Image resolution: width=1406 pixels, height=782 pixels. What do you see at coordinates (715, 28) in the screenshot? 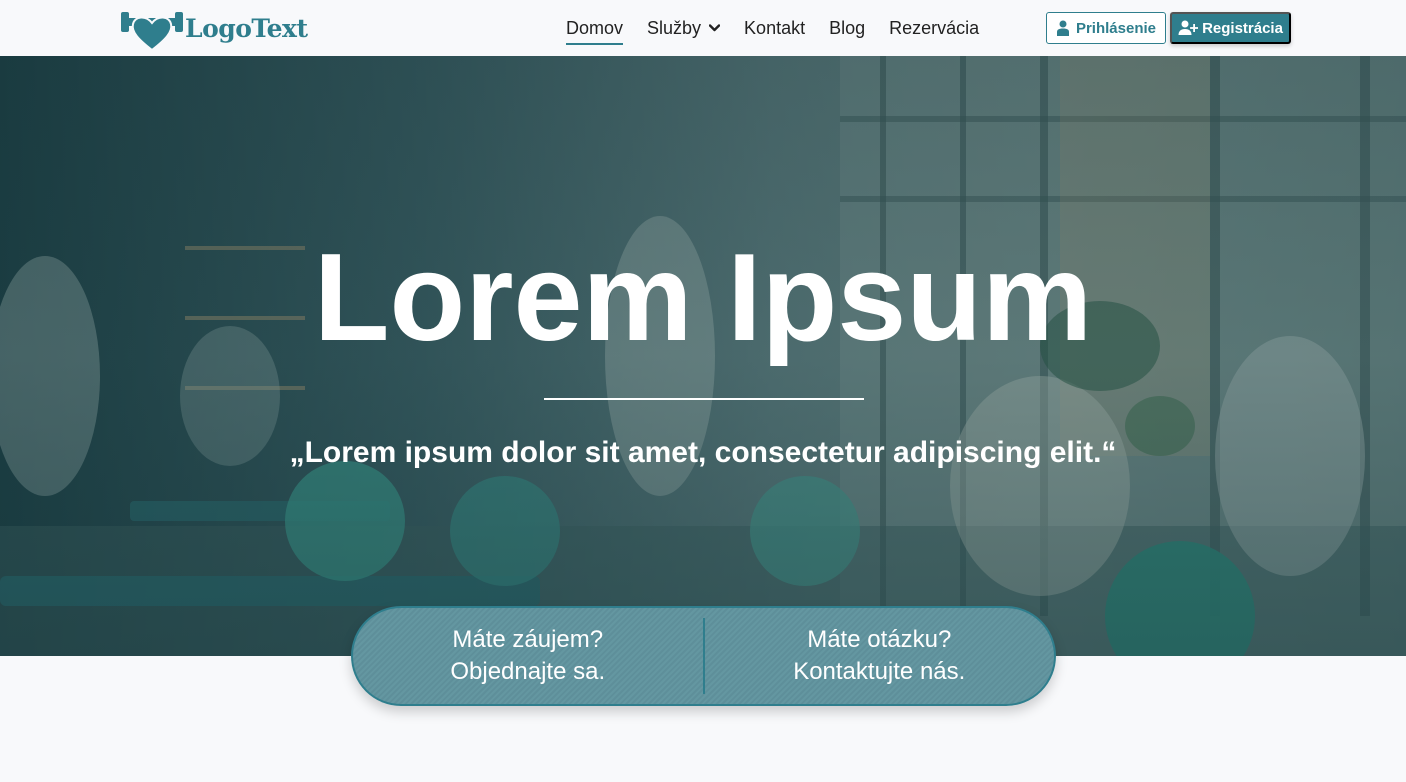
I see `chevron-down-icon` at bounding box center [715, 28].